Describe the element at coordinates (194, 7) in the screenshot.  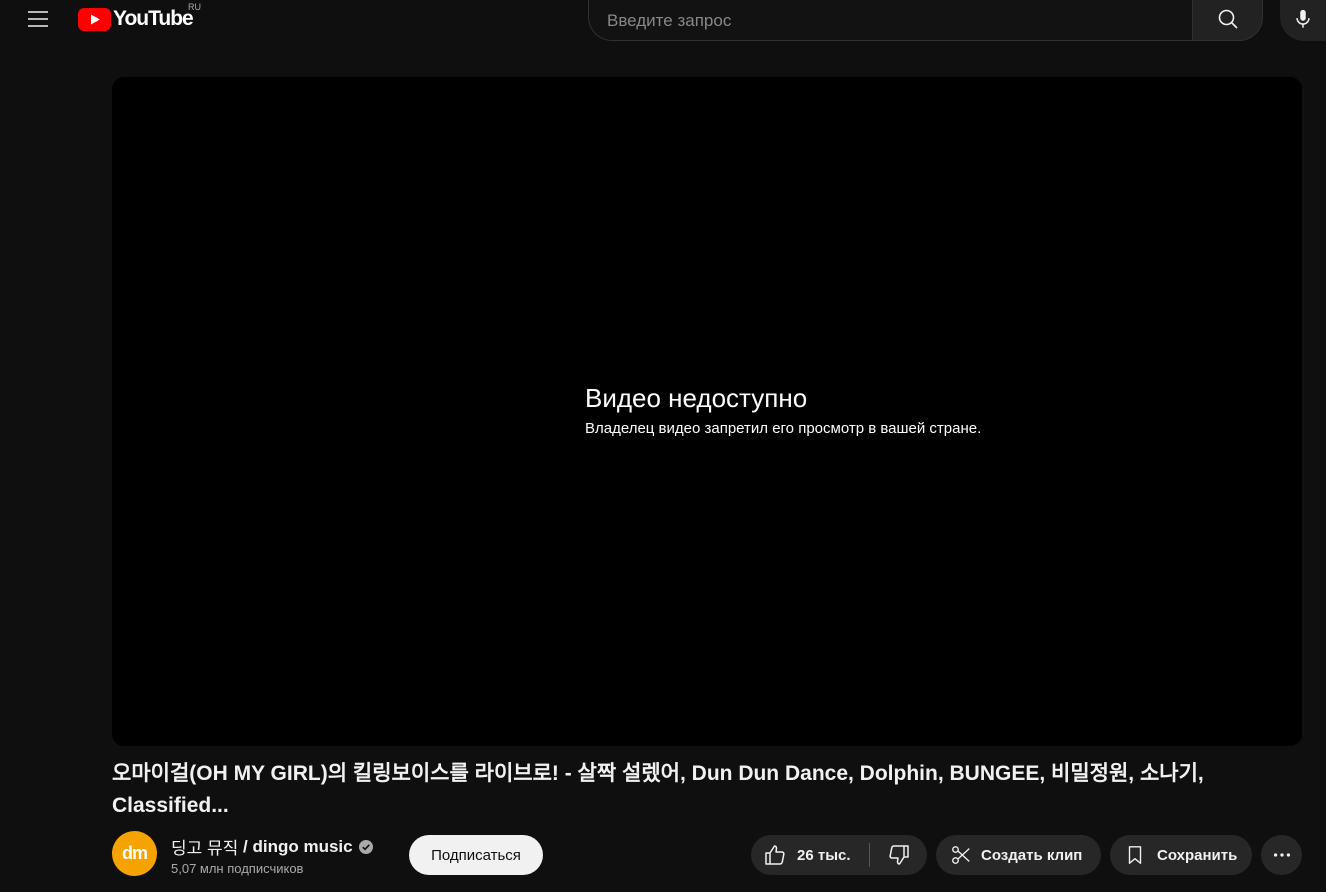
I see `country-code: RU` at that location.